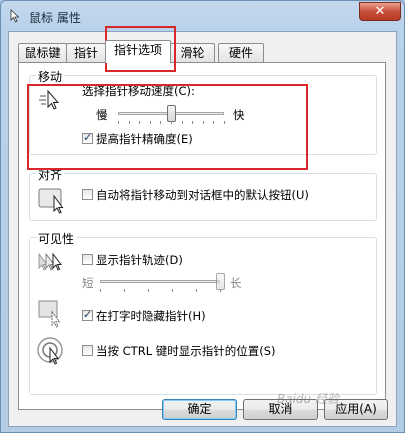 Image resolution: width=405 pixels, height=433 pixels. I want to click on watermark-text: Baidu 经验, so click(308, 399).